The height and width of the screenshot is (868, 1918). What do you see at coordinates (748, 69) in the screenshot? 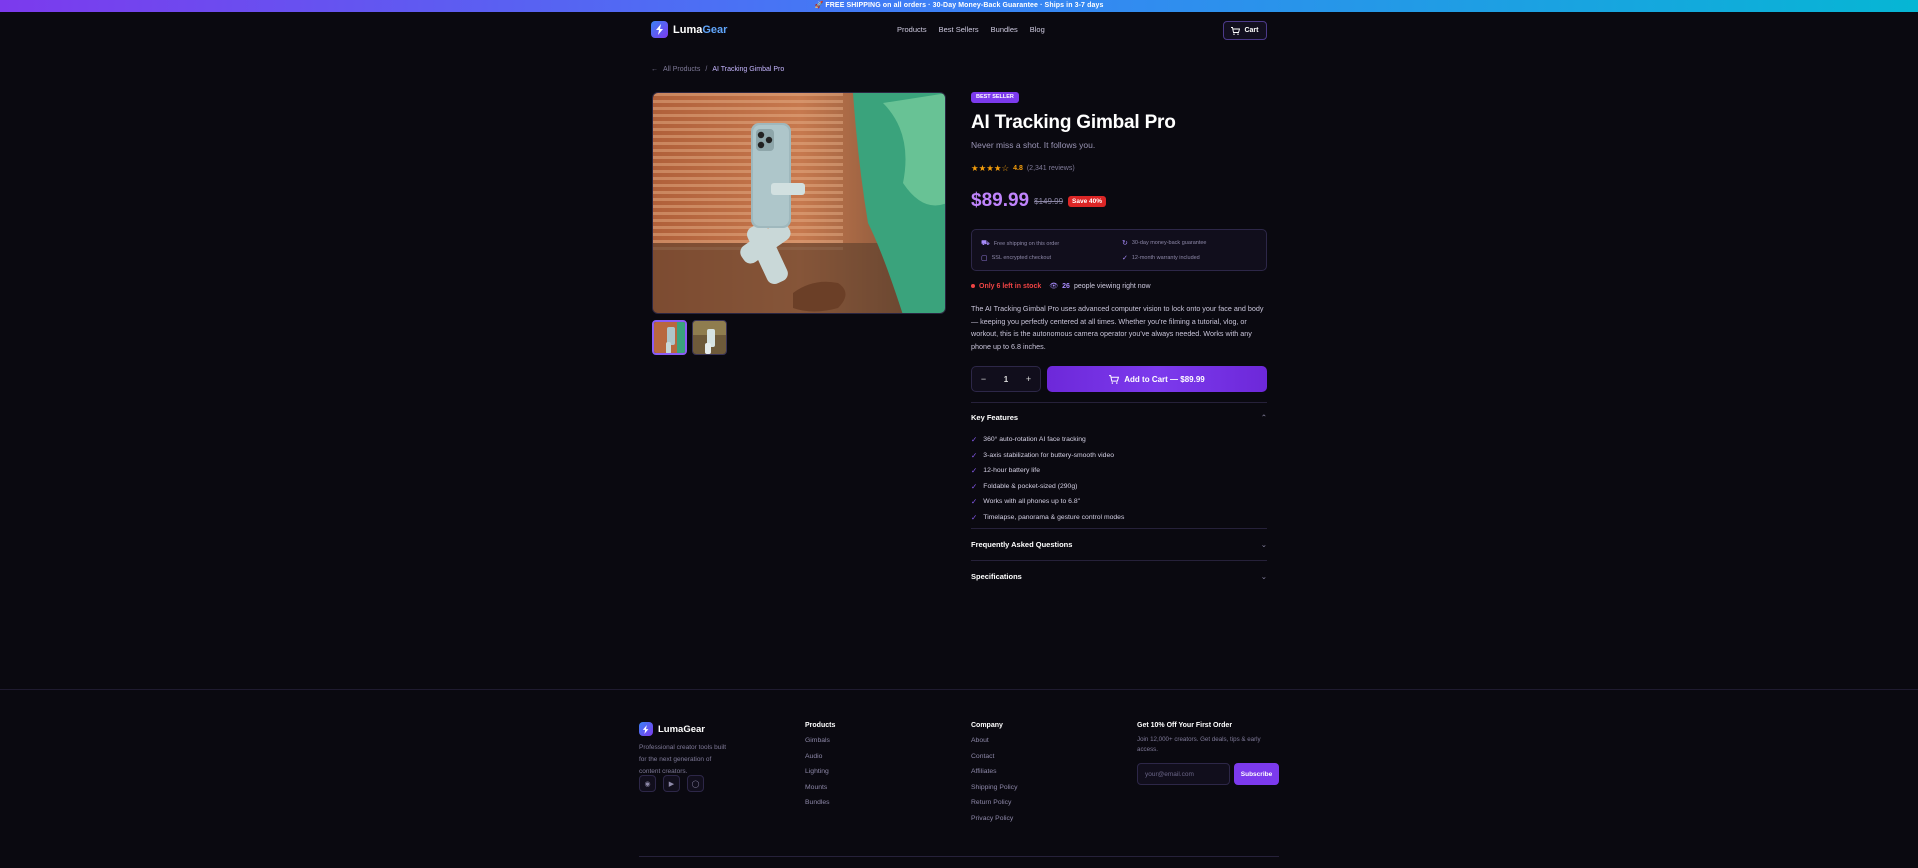
I see `breadcrumb-current: AI Tracking Gimbal Pro` at bounding box center [748, 69].